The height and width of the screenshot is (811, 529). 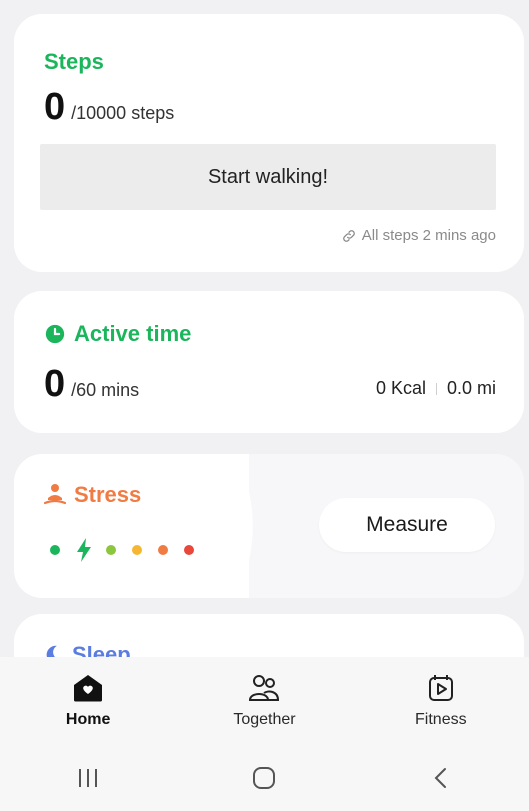 I want to click on start-walking-button: Start walking!, so click(x=268, y=177).